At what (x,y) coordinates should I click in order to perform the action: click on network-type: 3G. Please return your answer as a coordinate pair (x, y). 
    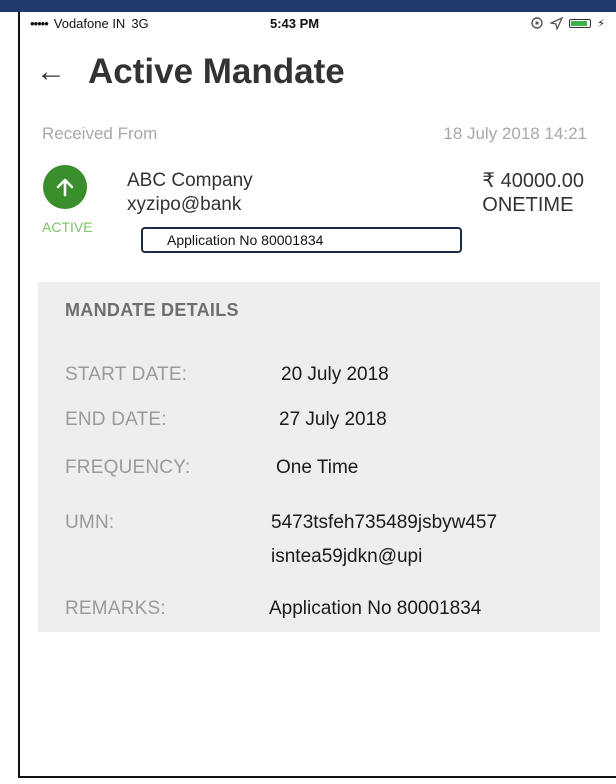
    Looking at the image, I should click on (140, 23).